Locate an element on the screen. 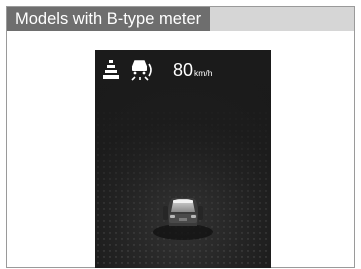  set-speed-readout: 80km/h is located at coordinates (192, 71).